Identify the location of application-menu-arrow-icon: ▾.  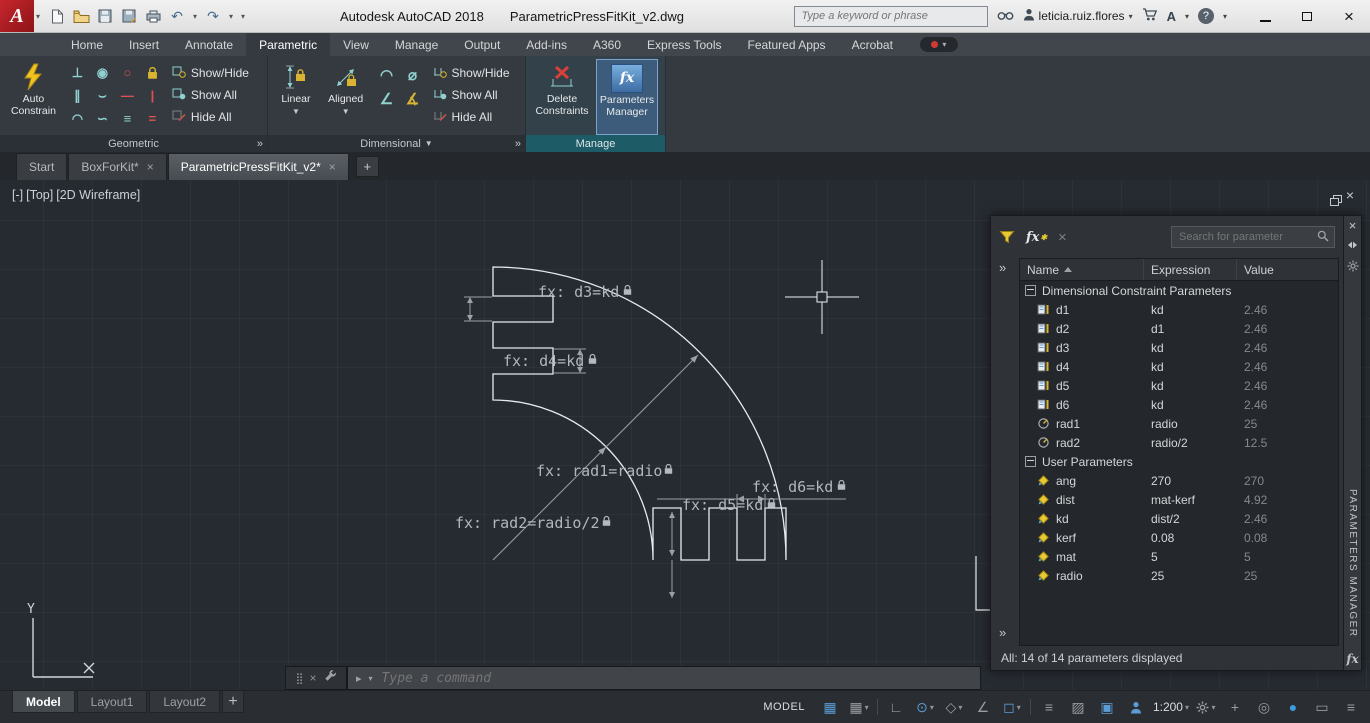
(38, 16).